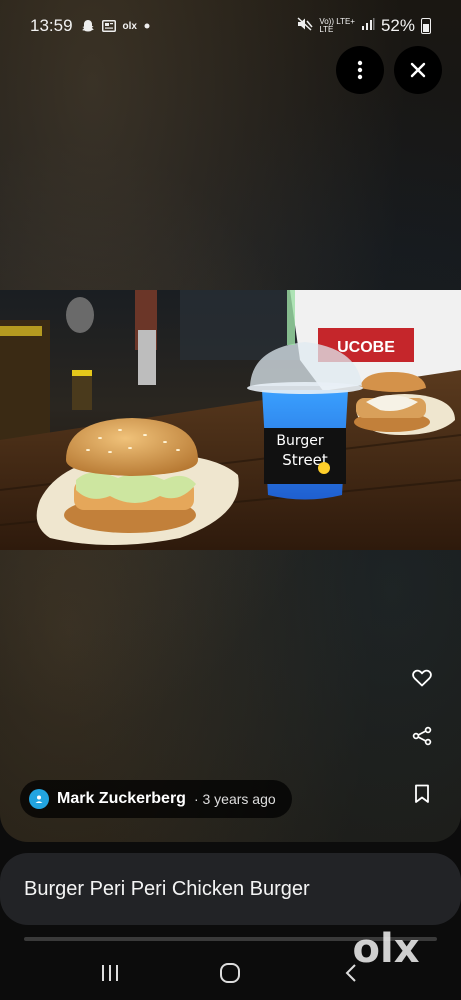  What do you see at coordinates (108, 26) in the screenshot?
I see `newspaper-icon` at bounding box center [108, 26].